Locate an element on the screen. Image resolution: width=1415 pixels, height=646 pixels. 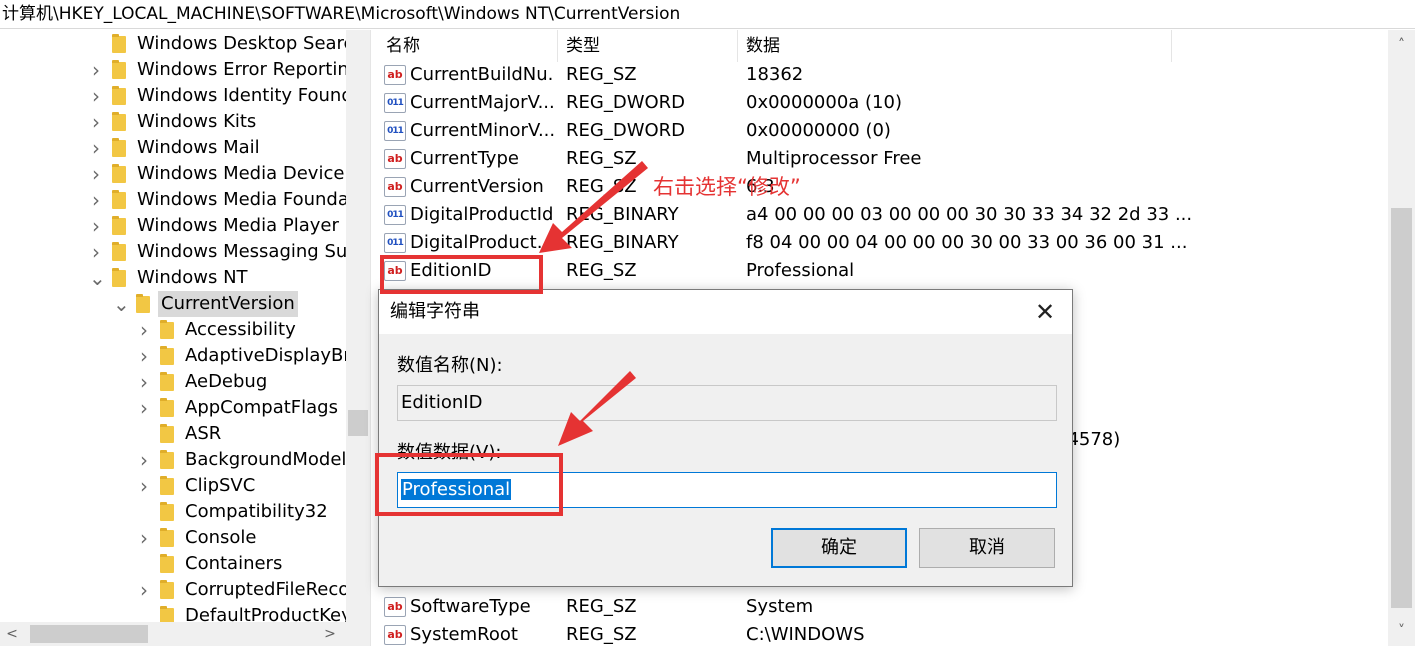
tree-item: ASR is located at coordinates (173, 434).